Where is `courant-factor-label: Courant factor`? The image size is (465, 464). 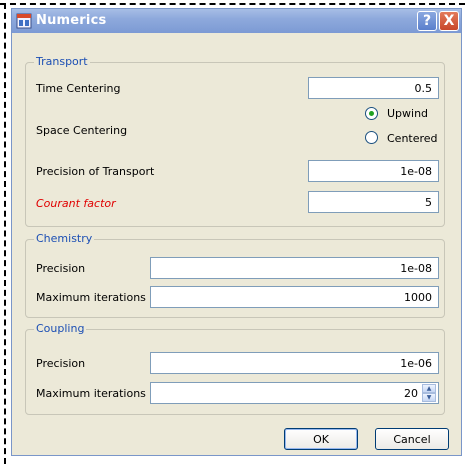
courant-factor-label: Courant factor is located at coordinates (76, 203).